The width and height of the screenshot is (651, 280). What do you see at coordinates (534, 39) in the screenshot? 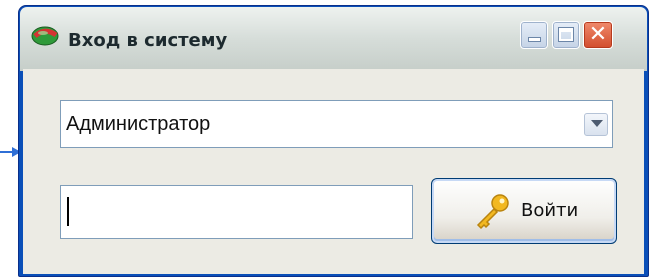
I see `minimize-icon` at bounding box center [534, 39].